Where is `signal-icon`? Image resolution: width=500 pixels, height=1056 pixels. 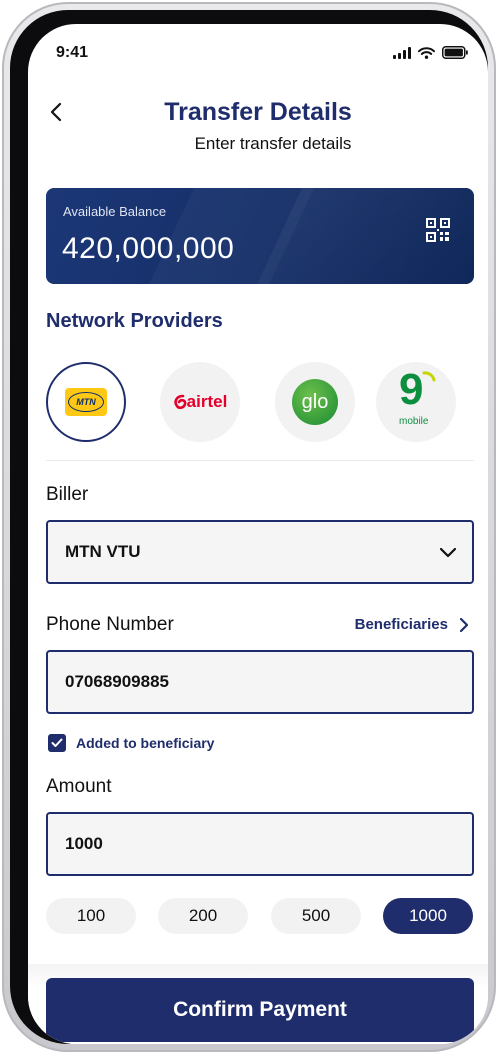 signal-icon is located at coordinates (402, 52).